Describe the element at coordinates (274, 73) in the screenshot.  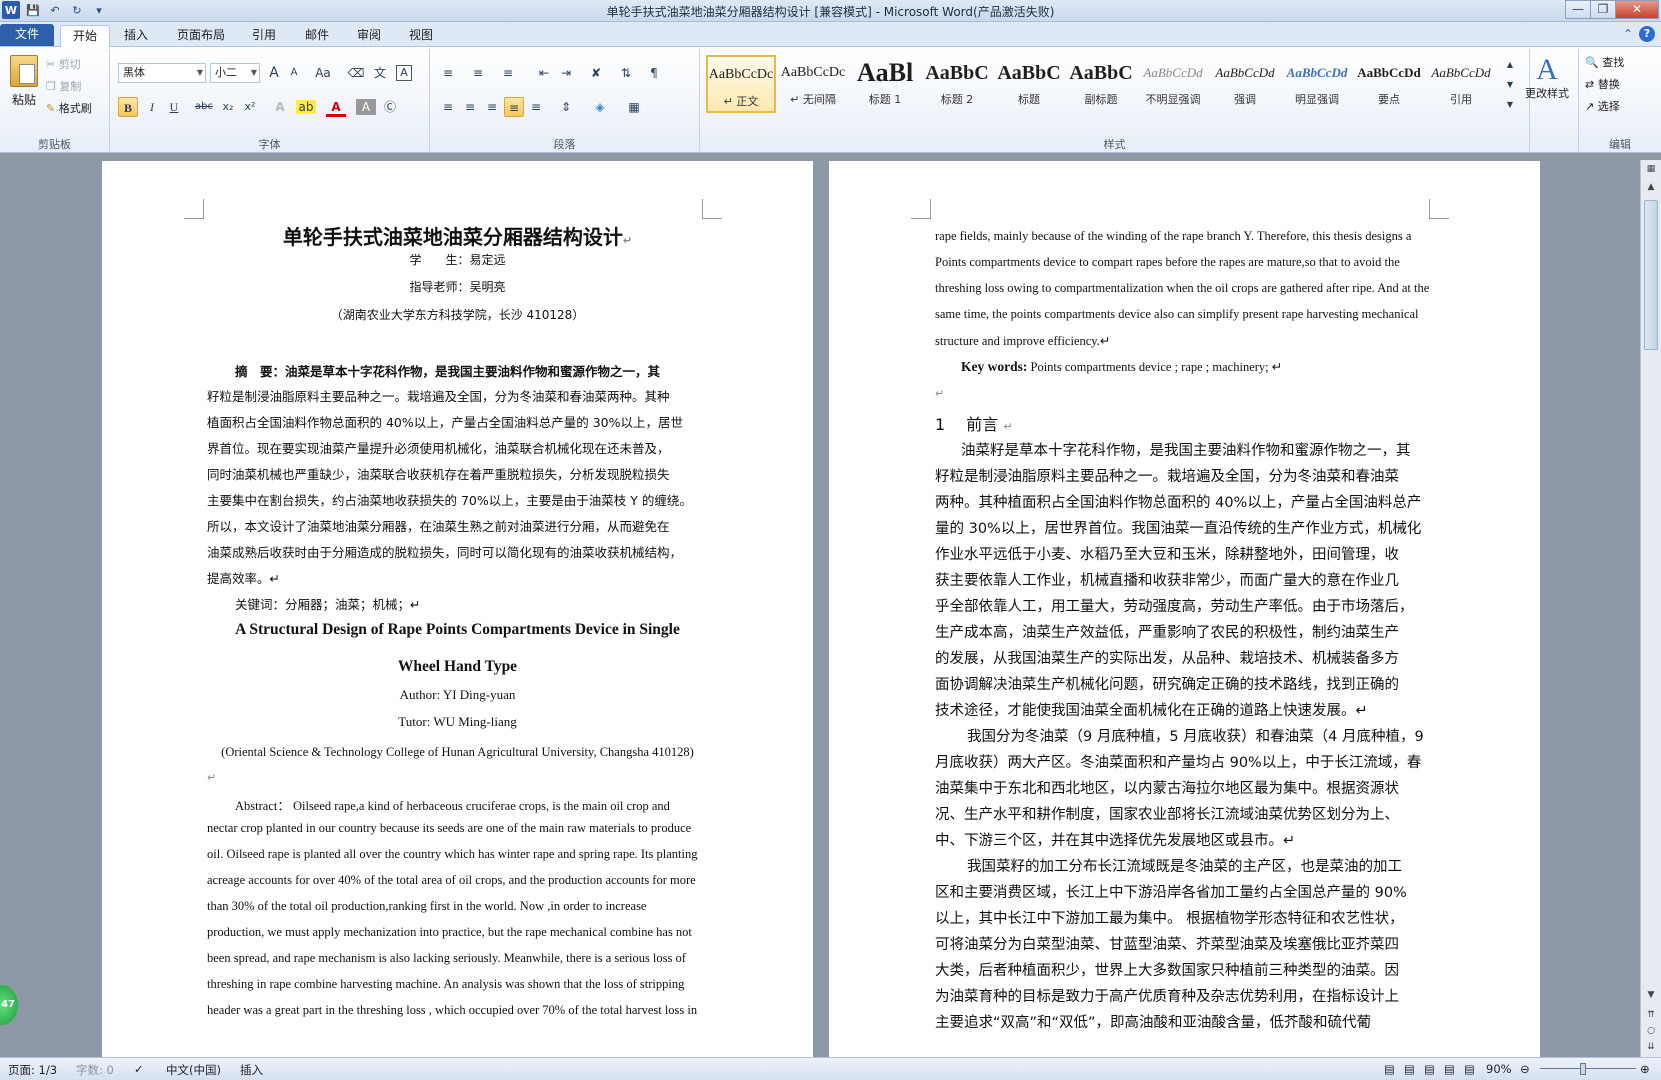
I see `grow-font-button: A` at that location.